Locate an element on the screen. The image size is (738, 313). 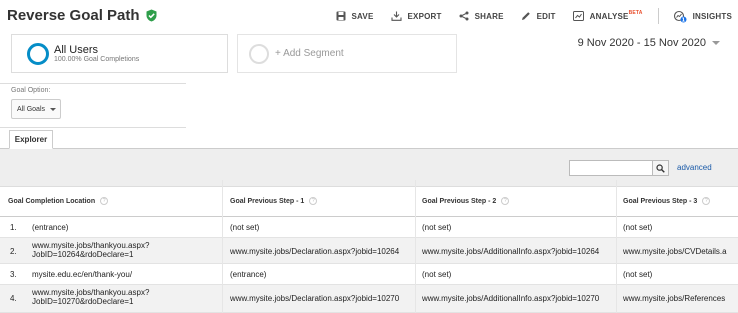
row-number: 3. is located at coordinates (13, 274).